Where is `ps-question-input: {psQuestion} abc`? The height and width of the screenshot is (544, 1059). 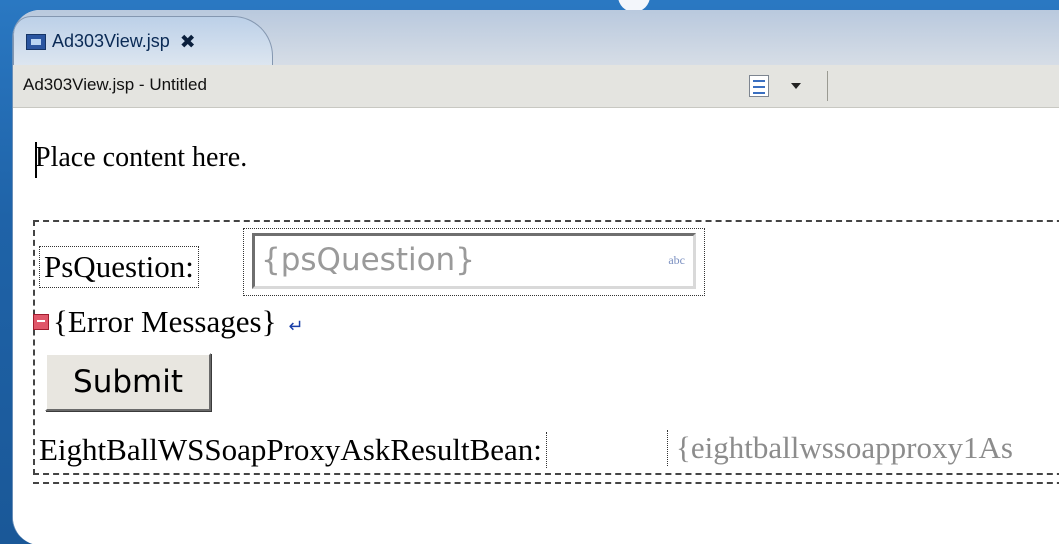 ps-question-input: {psQuestion} abc is located at coordinates (474, 261).